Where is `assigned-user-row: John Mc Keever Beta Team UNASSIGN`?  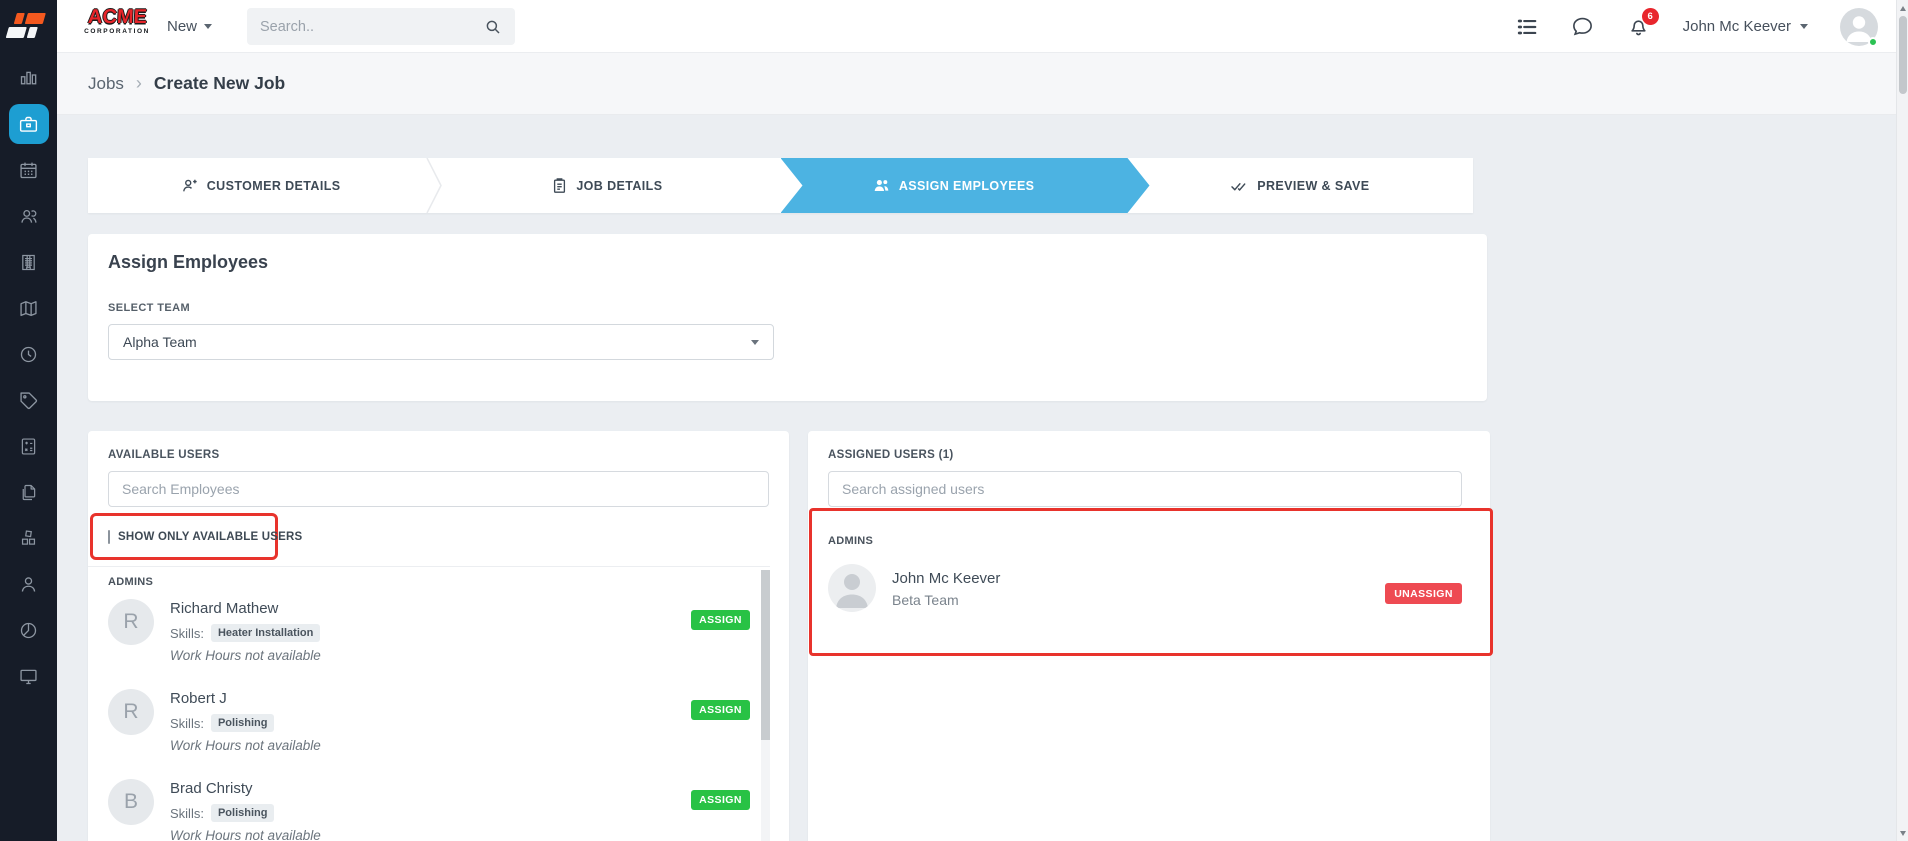
assigned-user-row: John Mc Keever Beta Team UNASSIGN is located at coordinates (1149, 588).